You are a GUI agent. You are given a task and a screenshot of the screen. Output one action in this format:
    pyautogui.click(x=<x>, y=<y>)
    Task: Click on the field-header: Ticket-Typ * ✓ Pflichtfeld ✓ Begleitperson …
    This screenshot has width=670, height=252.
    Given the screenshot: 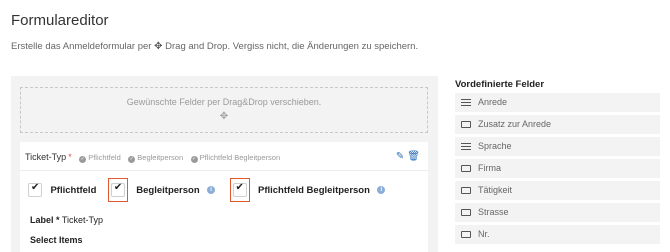 What is the action you would take?
    pyautogui.click(x=152, y=157)
    